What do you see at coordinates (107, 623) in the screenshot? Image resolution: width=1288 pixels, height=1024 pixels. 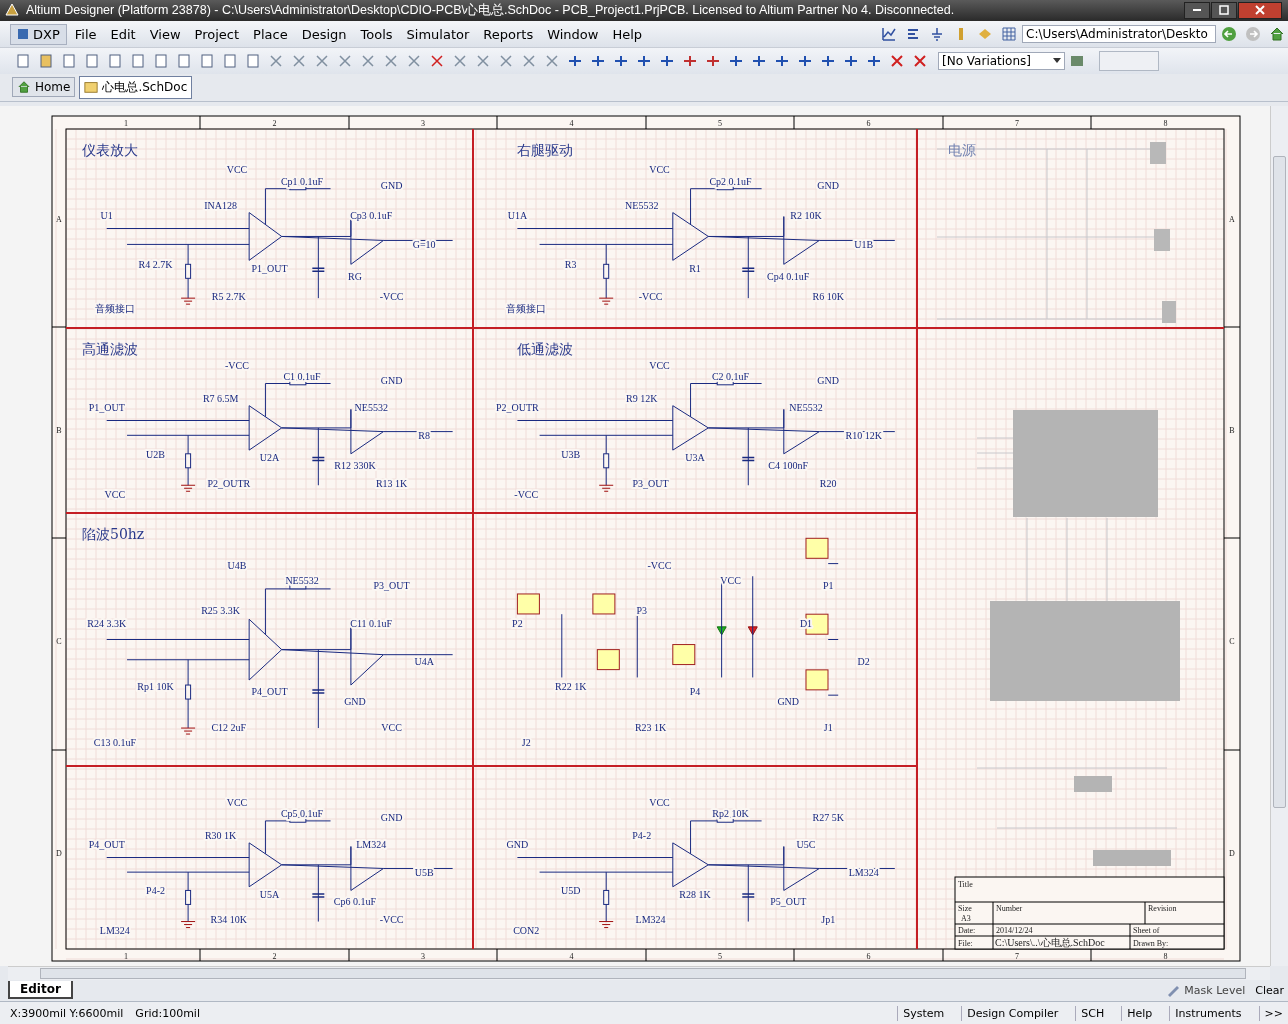 I see `component-label: R24 3.3K` at bounding box center [107, 623].